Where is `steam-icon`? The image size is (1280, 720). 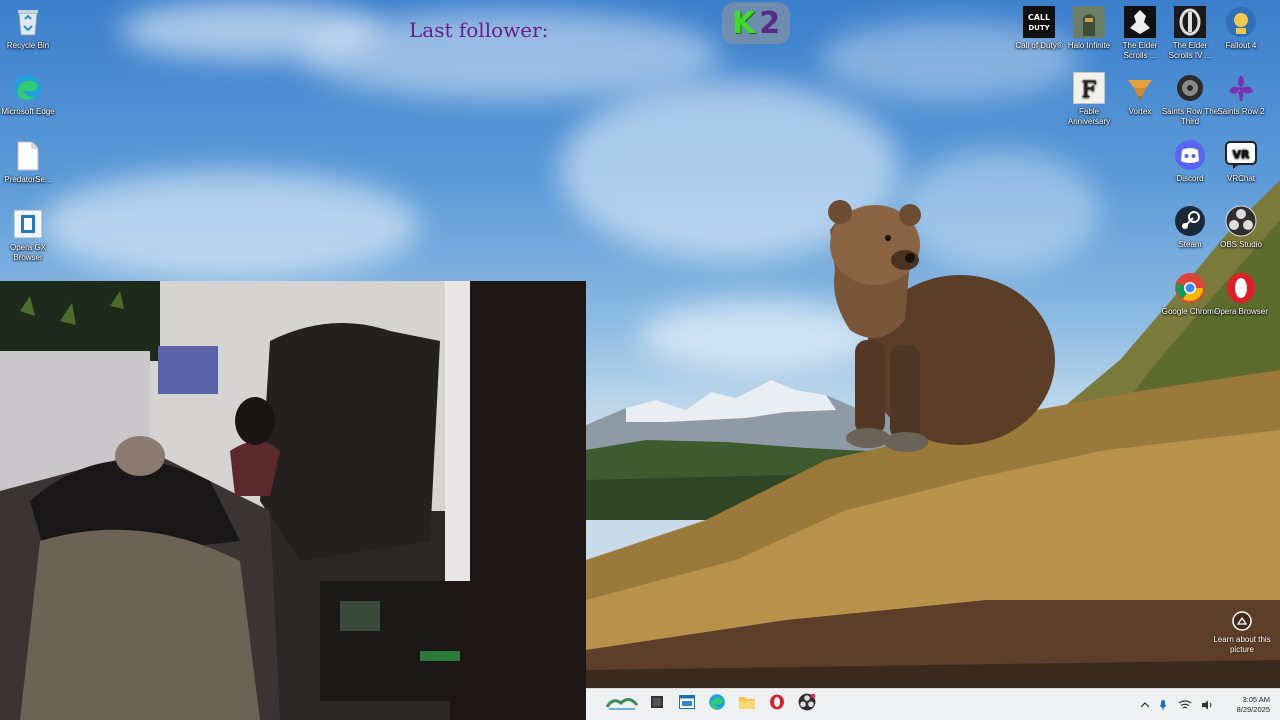
steam-icon is located at coordinates (1190, 221).